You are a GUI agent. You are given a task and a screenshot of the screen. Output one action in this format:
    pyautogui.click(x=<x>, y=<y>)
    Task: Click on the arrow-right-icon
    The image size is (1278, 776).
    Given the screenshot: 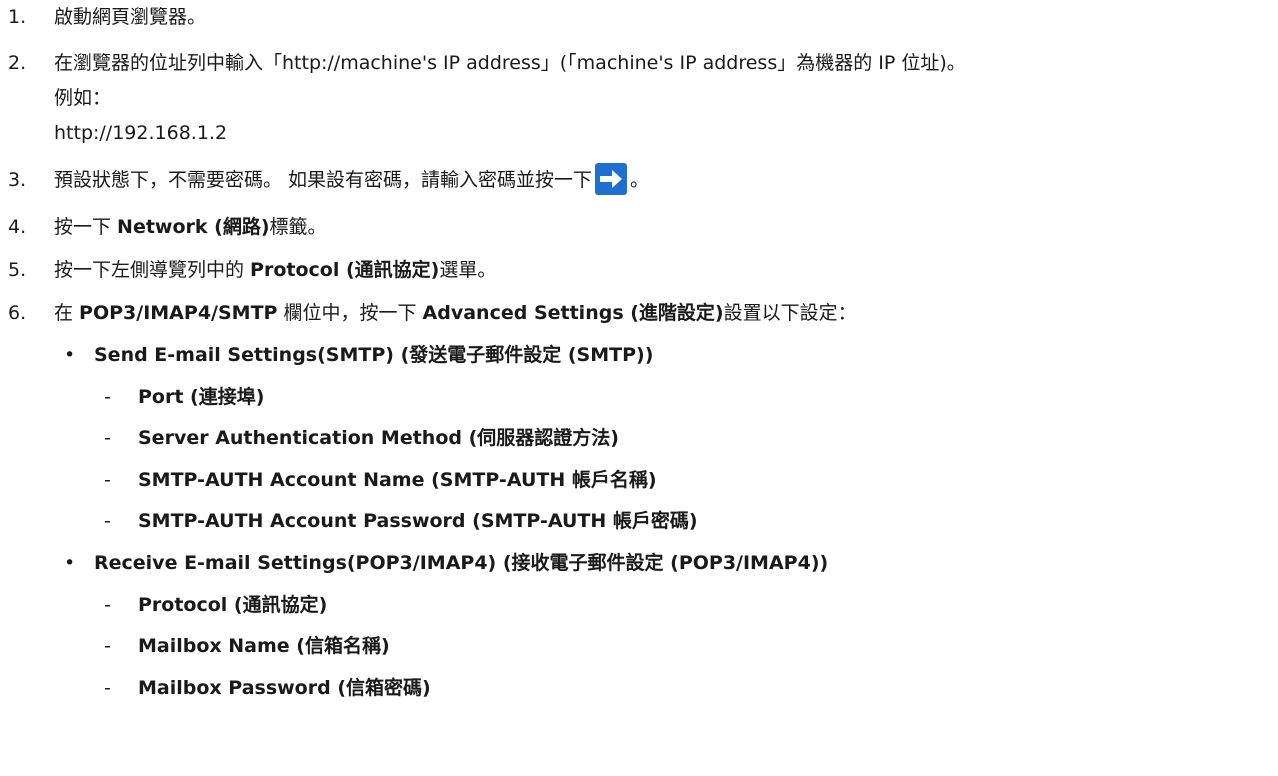 What is the action you would take?
    pyautogui.click(x=611, y=178)
    